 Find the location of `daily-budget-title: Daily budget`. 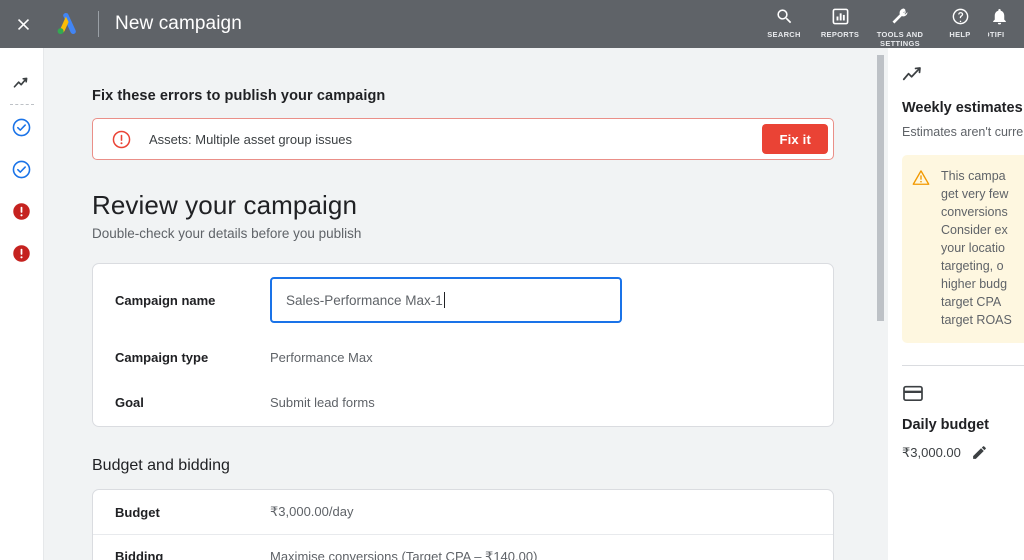

daily-budget-title: Daily budget is located at coordinates (946, 425).